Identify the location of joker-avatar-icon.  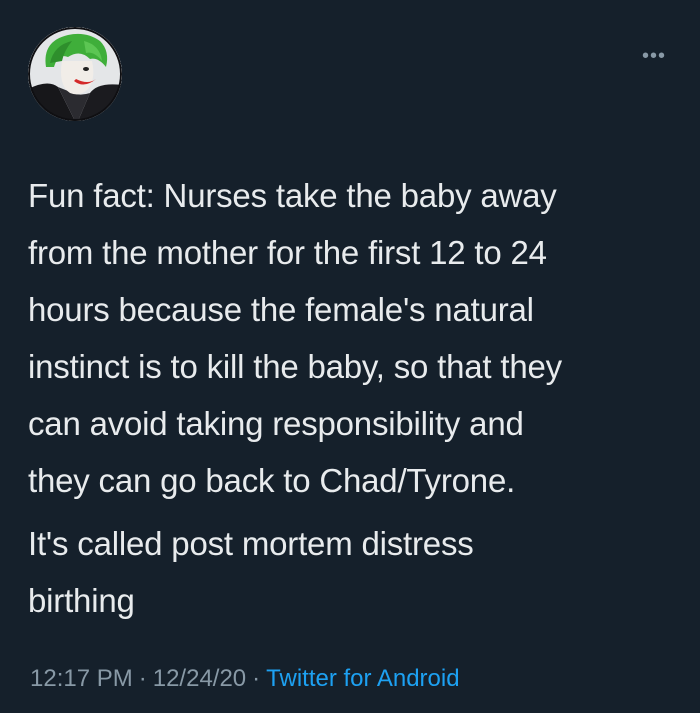
(75, 74).